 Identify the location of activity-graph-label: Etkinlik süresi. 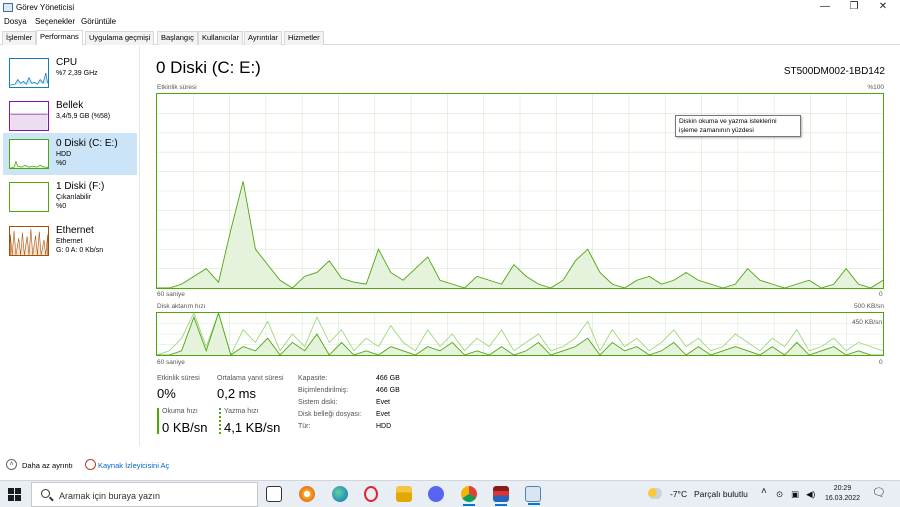
(177, 87).